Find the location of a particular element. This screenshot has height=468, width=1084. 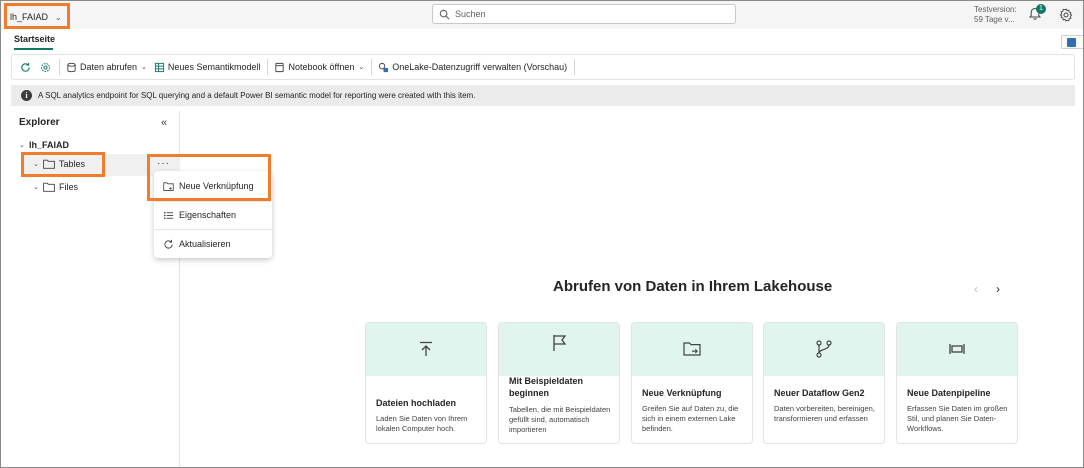

menu-item-properties: Eigenschaften is located at coordinates (213, 215).